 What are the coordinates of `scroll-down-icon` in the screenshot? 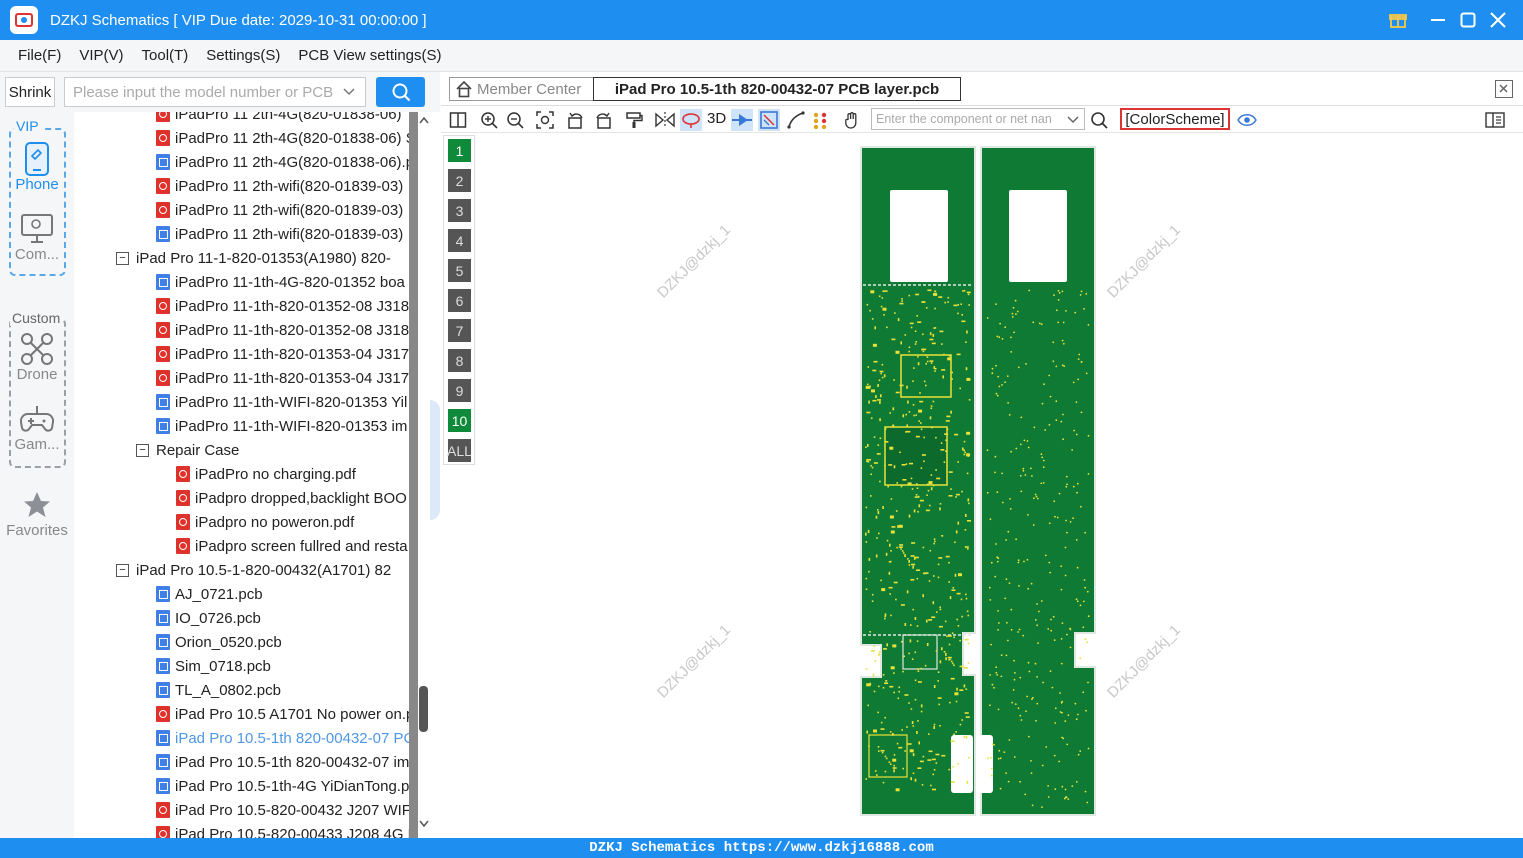 It's located at (424, 825).